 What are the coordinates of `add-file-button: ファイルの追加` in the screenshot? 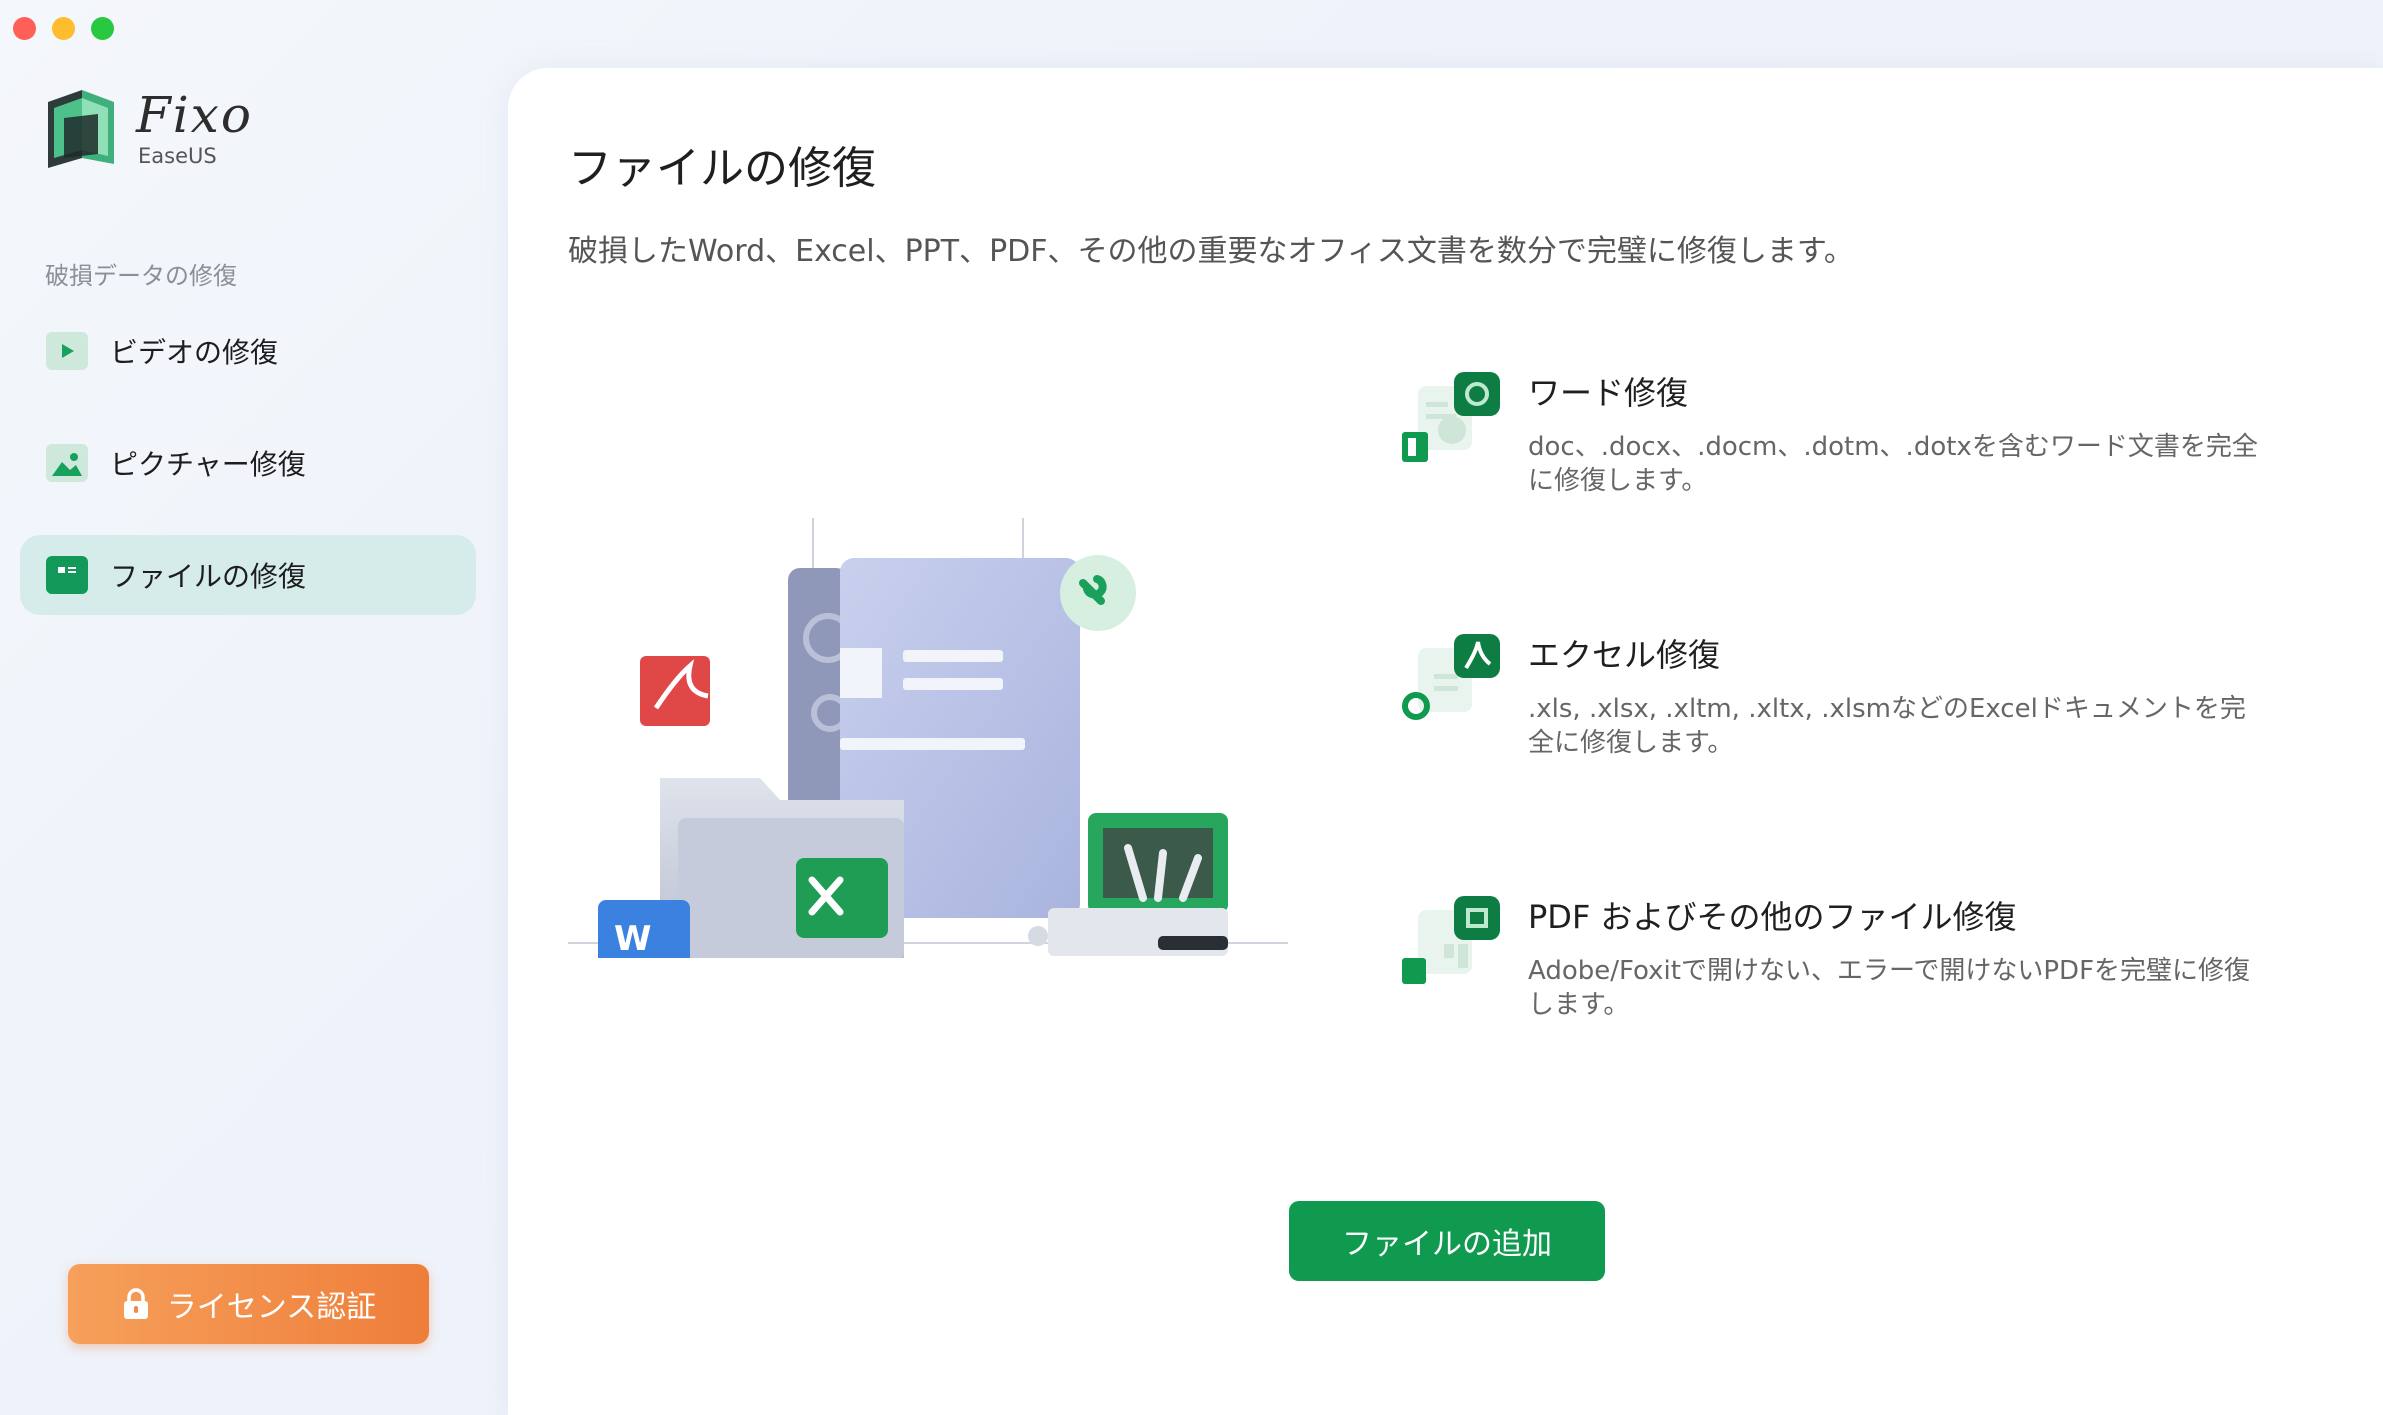 It's located at (1447, 1241).